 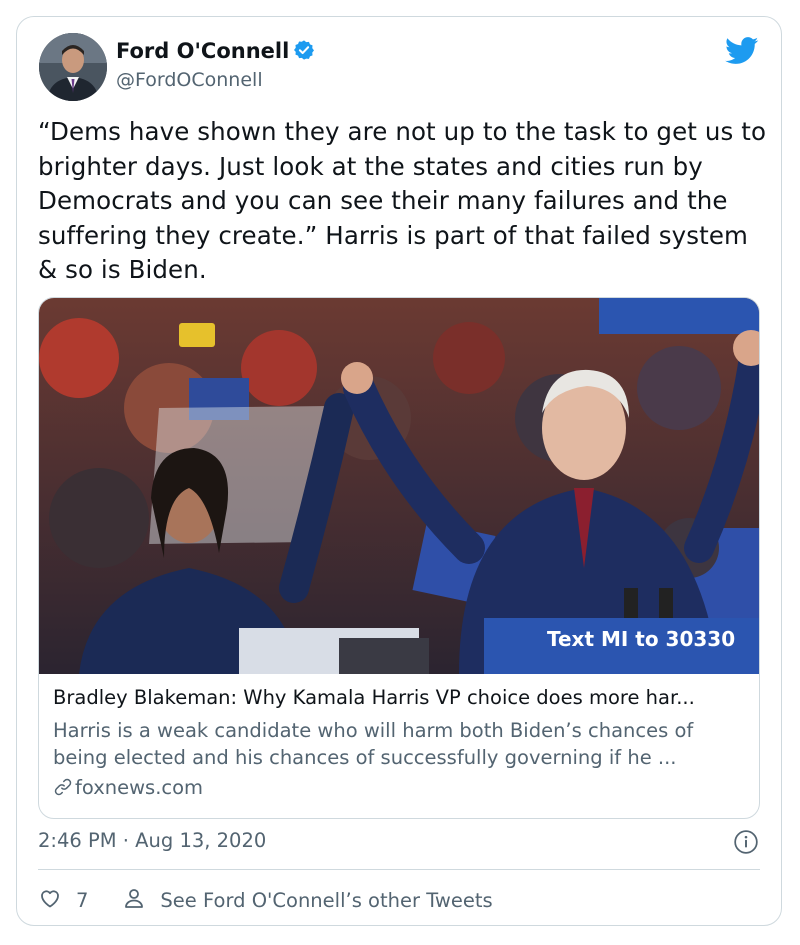 I want to click on avatar, so click(x=73, y=67).